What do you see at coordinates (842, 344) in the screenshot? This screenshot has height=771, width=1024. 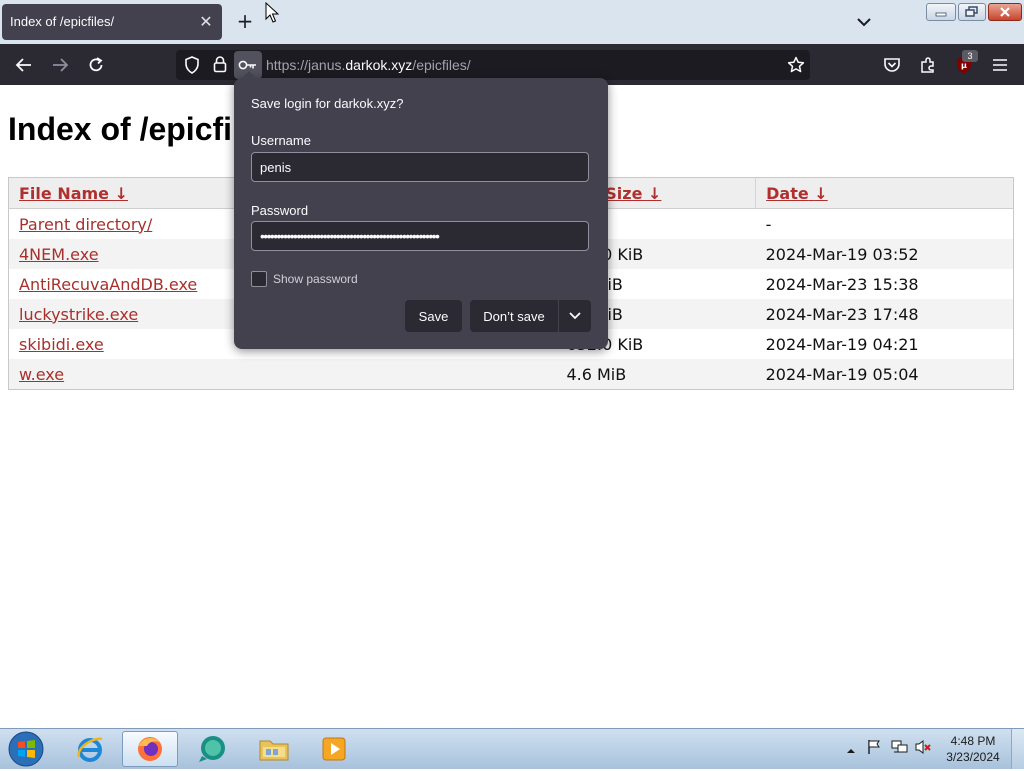 I see `file-date-cell: 2024-Mar-19 04:21` at bounding box center [842, 344].